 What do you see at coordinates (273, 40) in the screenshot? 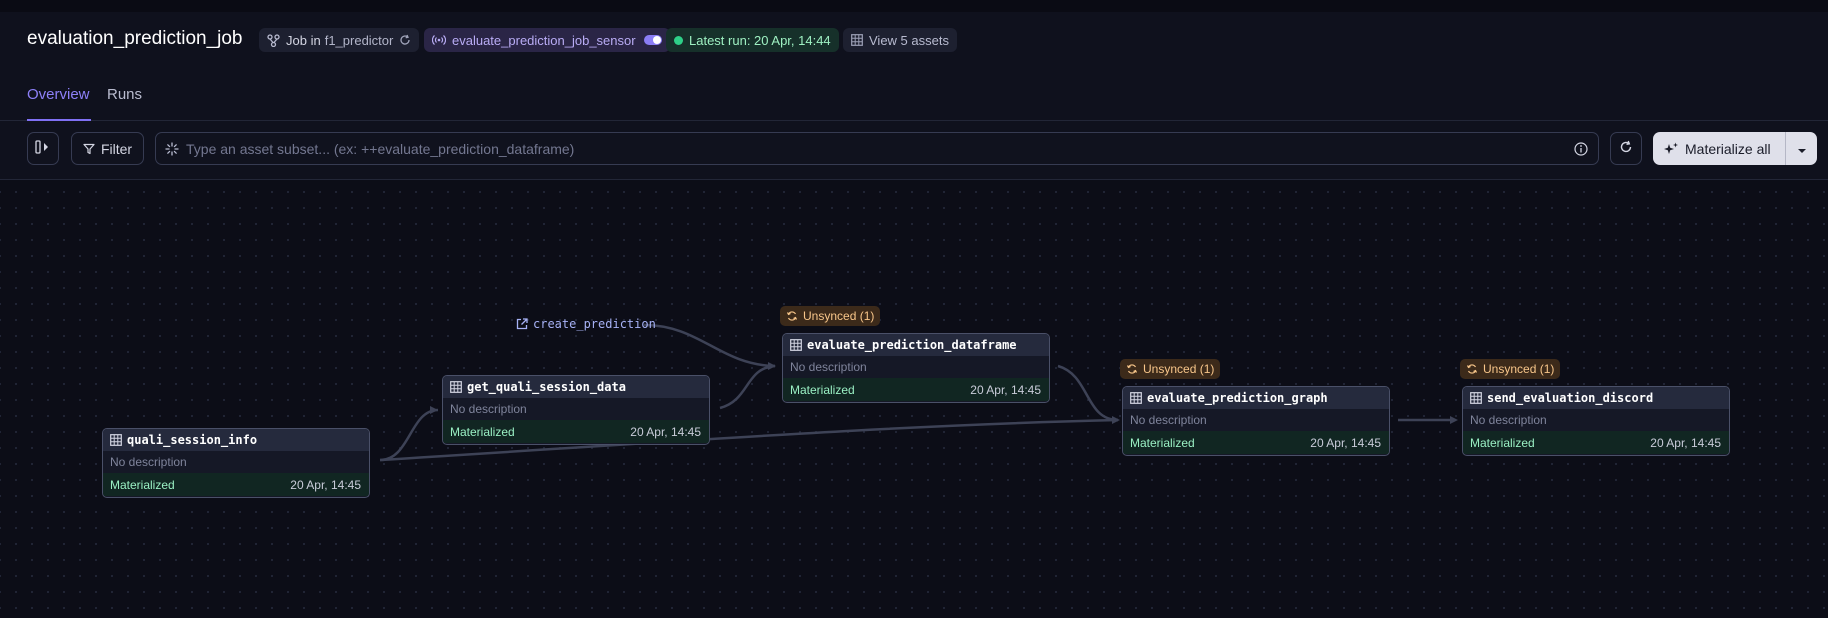
I see `job-graph-icon` at bounding box center [273, 40].